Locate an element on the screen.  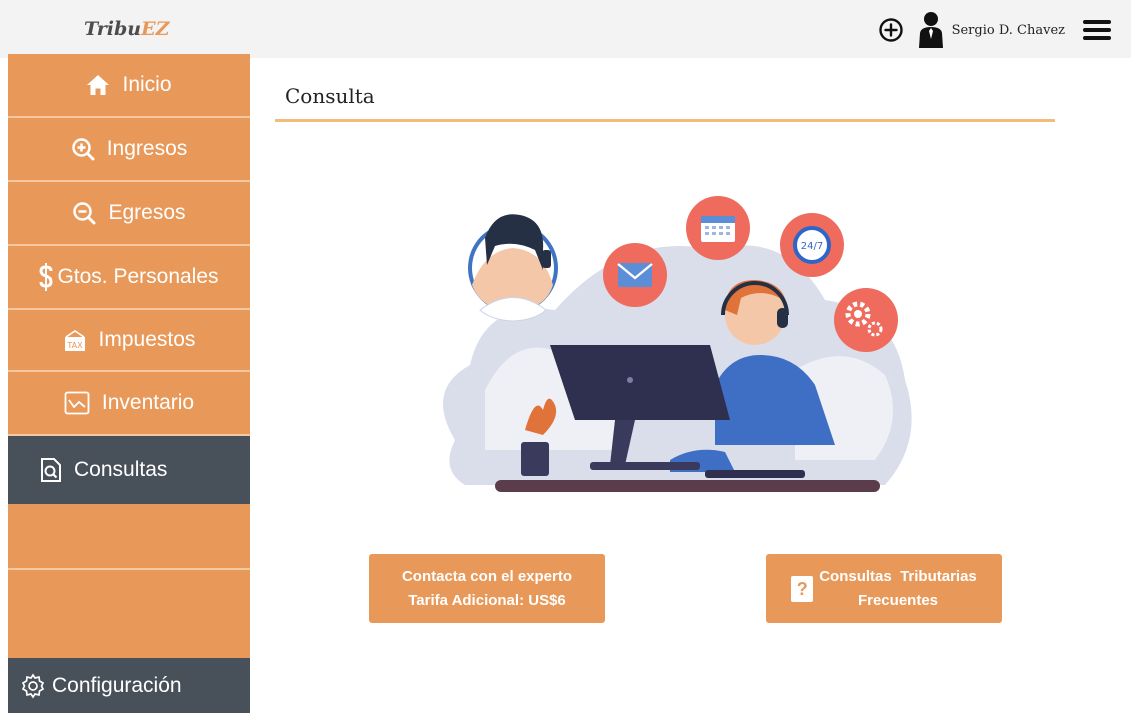
user-name: Sergio D. Chavez is located at coordinates (1008, 30).